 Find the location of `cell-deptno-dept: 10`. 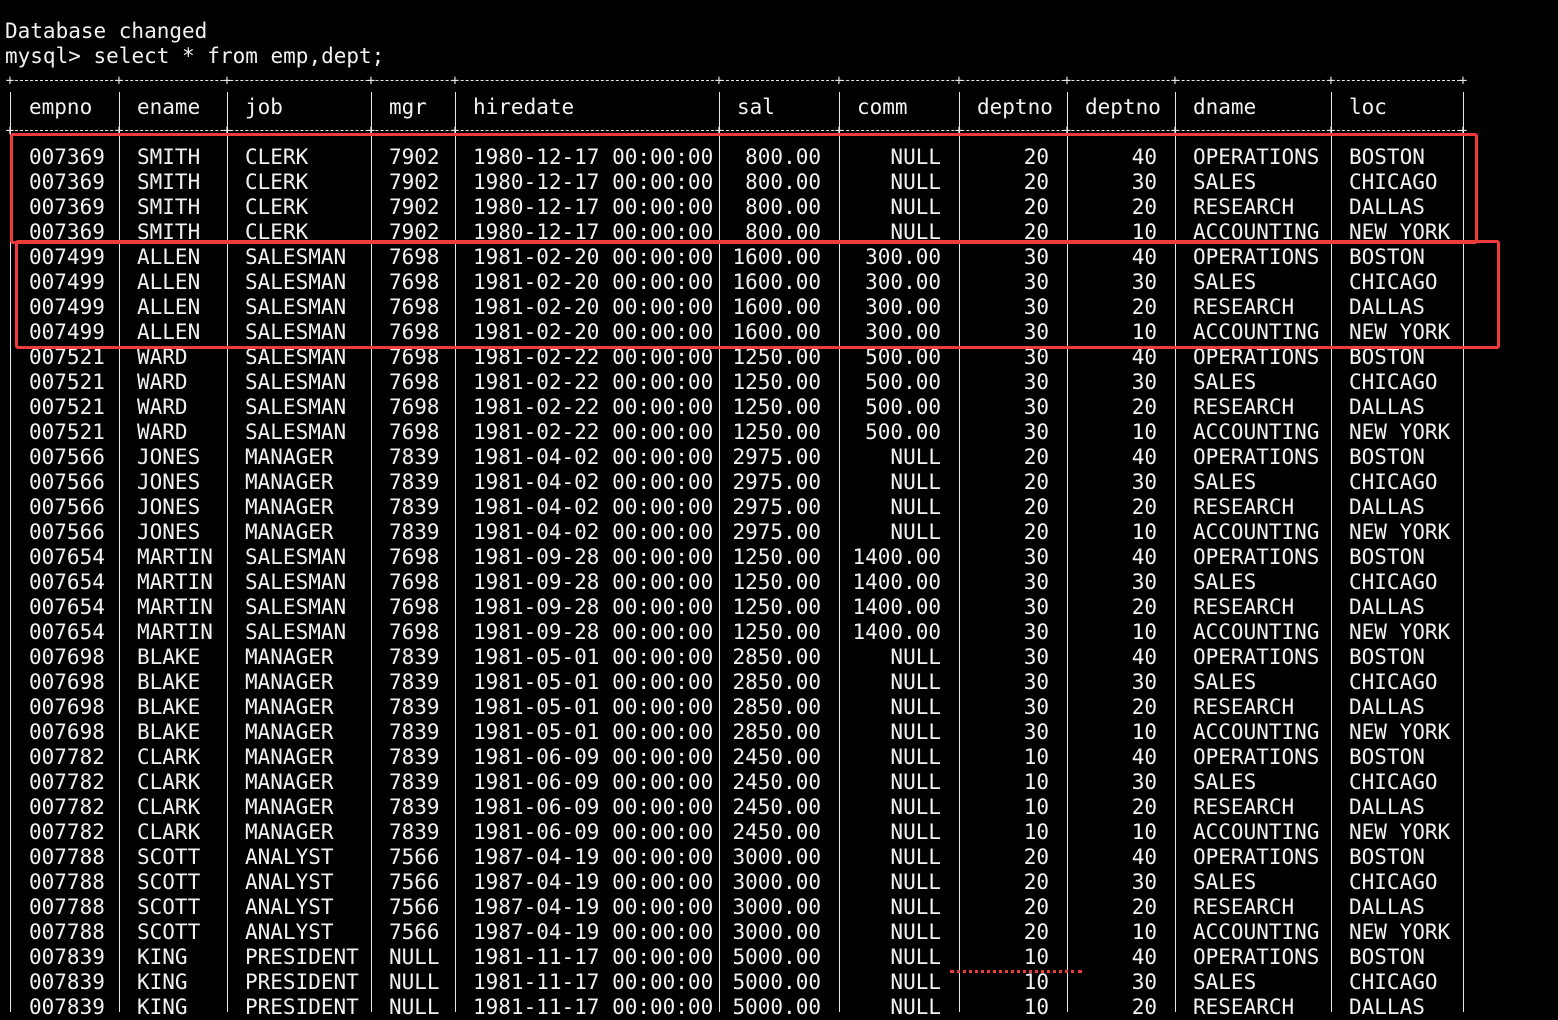

cell-deptno-dept: 10 is located at coordinates (1144, 732).